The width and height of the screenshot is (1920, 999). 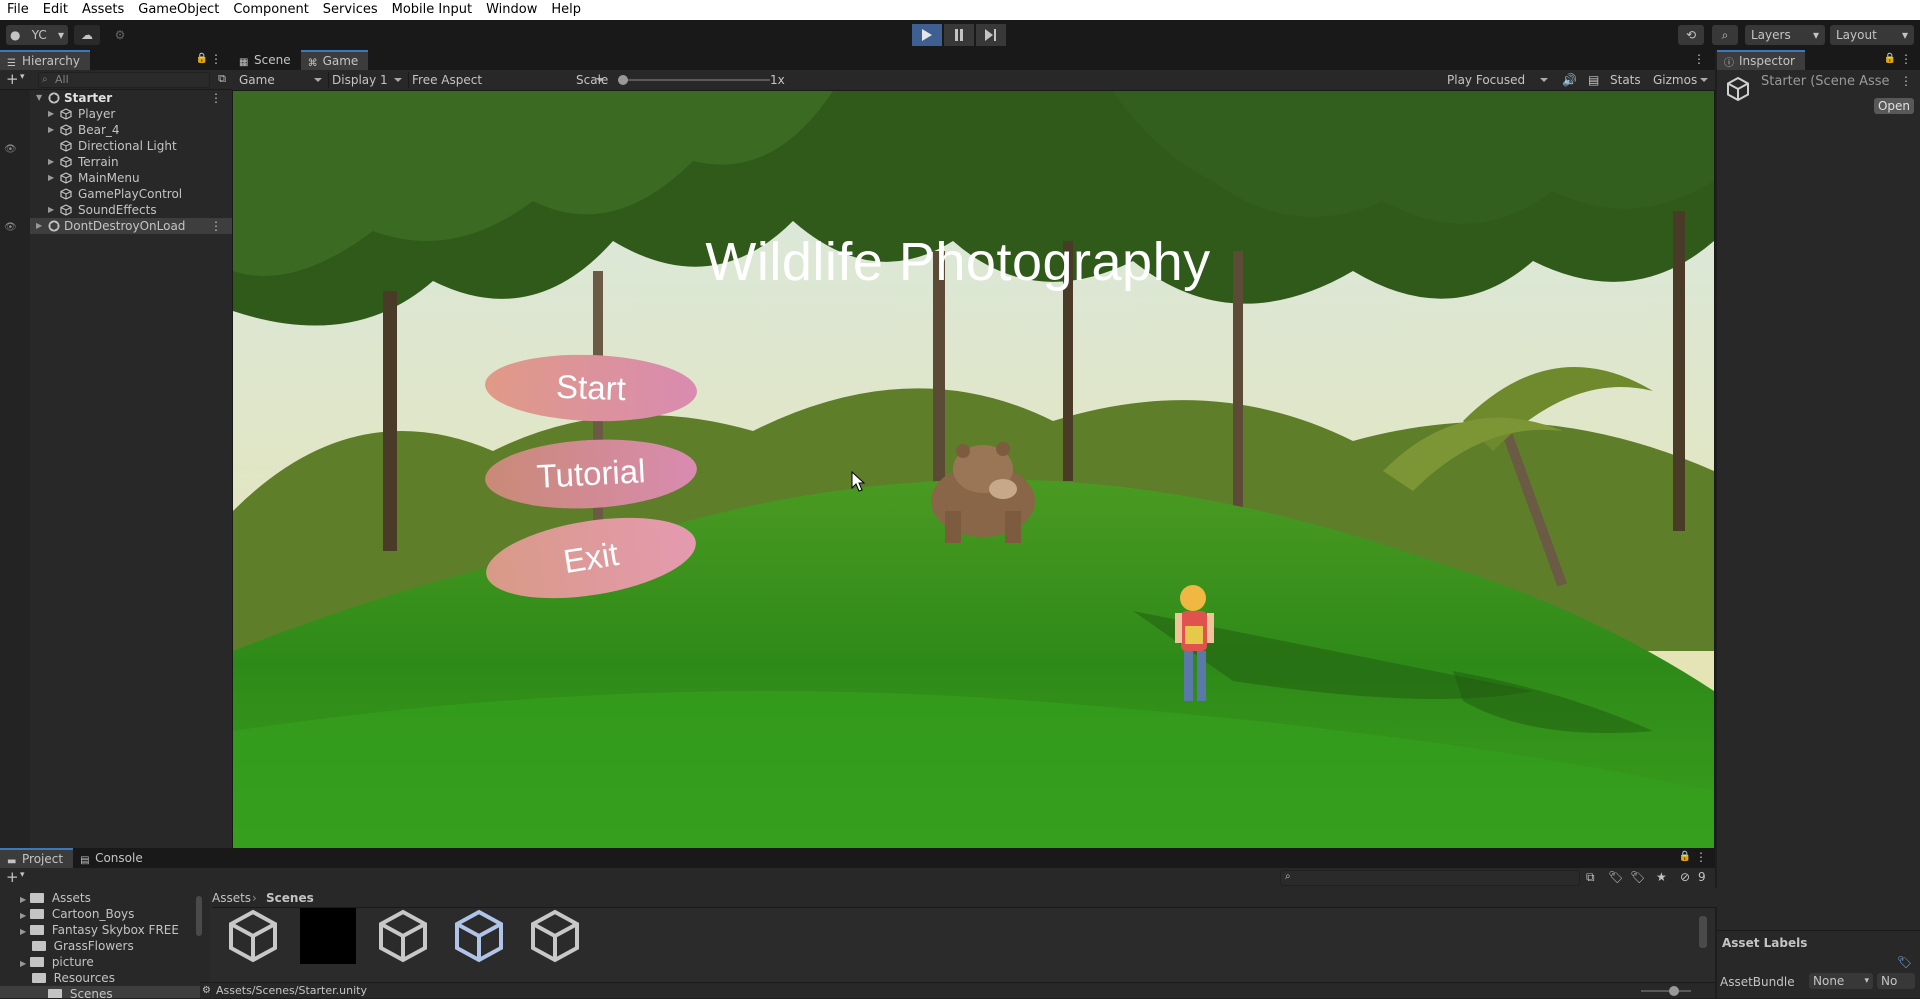 What do you see at coordinates (1841, 981) in the screenshot?
I see `asset-bundle-dropdown: None ▾` at bounding box center [1841, 981].